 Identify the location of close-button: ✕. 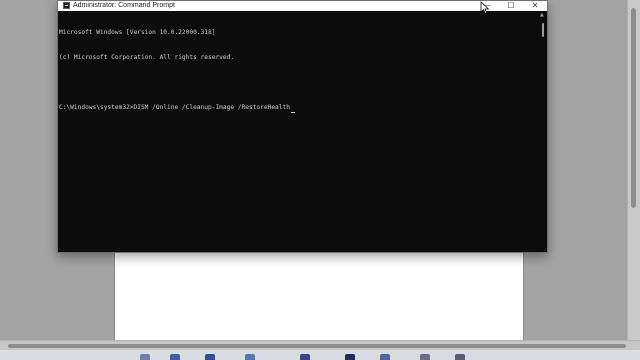
(535, 6).